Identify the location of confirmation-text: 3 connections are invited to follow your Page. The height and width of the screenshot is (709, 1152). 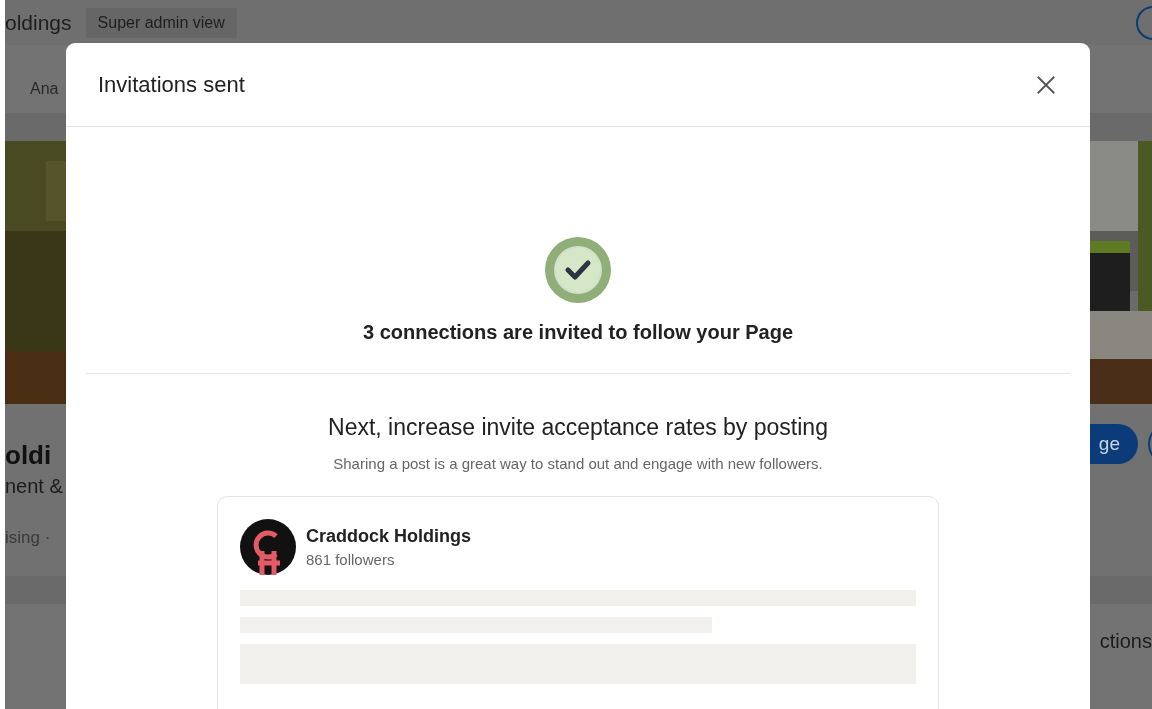
(578, 332).